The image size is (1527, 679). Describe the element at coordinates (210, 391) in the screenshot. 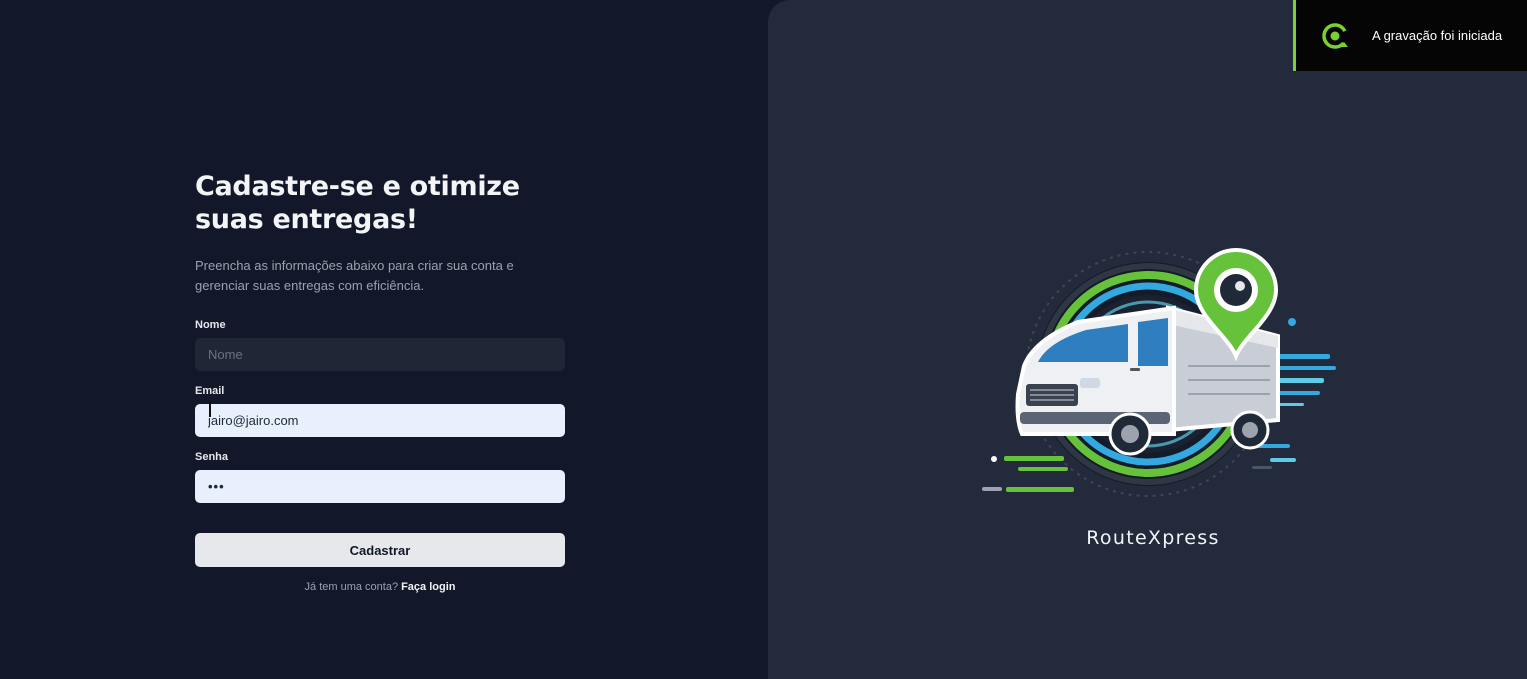

I see `email-label: Email` at that location.